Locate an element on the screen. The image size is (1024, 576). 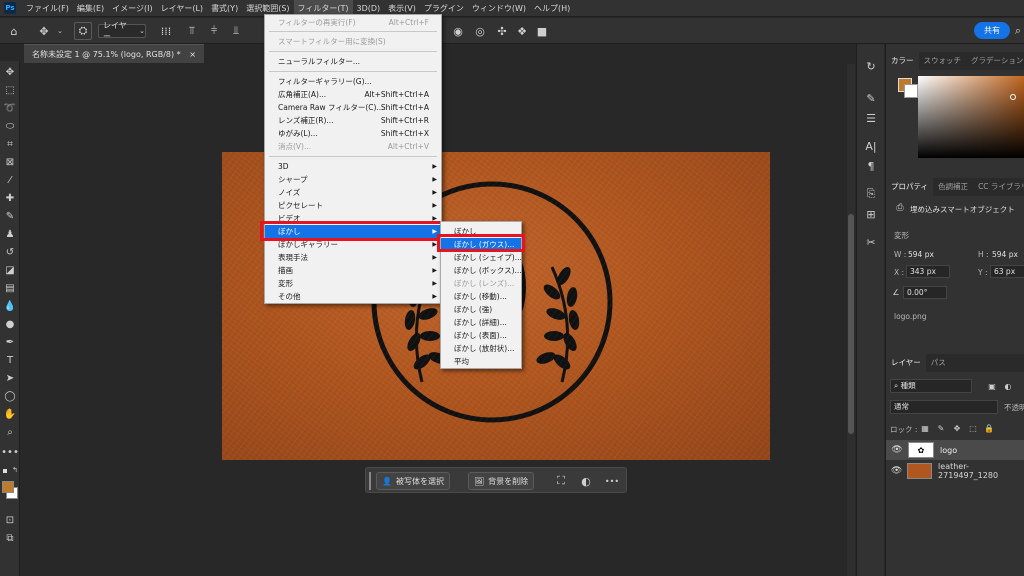
blend-mode-dropdown: 通常 is located at coordinates (944, 407).